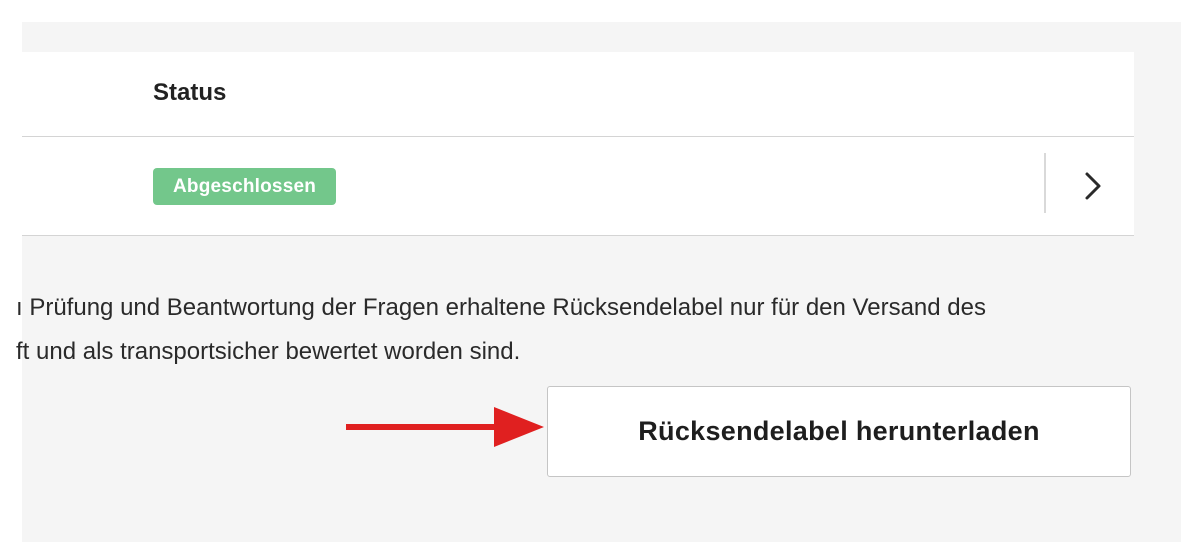 Image resolution: width=1181 pixels, height=556 pixels. Describe the element at coordinates (578, 94) in the screenshot. I see `table-header: Status` at that location.